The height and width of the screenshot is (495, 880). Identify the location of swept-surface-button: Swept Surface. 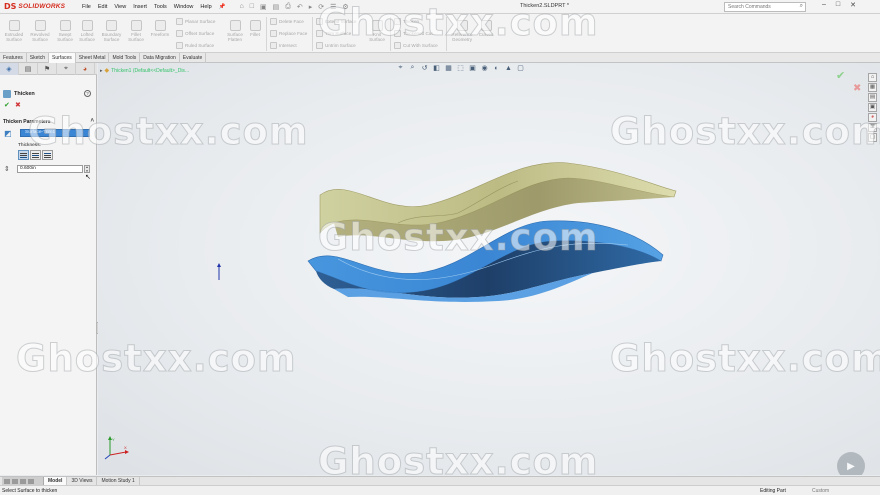
(65, 31).